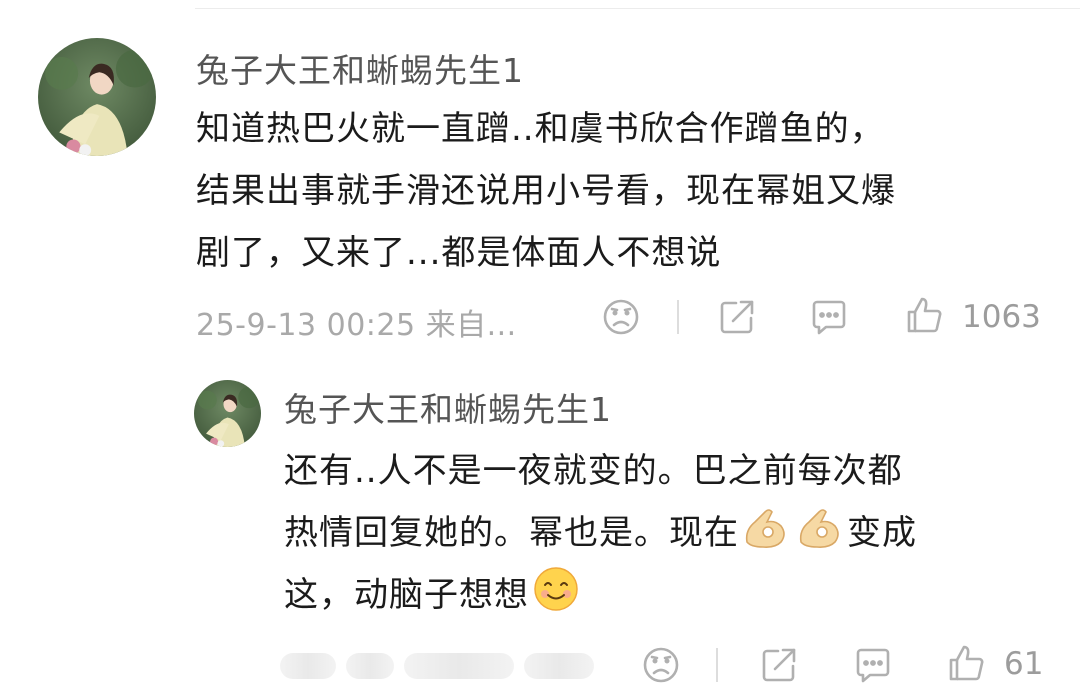 The image size is (1080, 693). I want to click on top-divider, so click(637, 8).